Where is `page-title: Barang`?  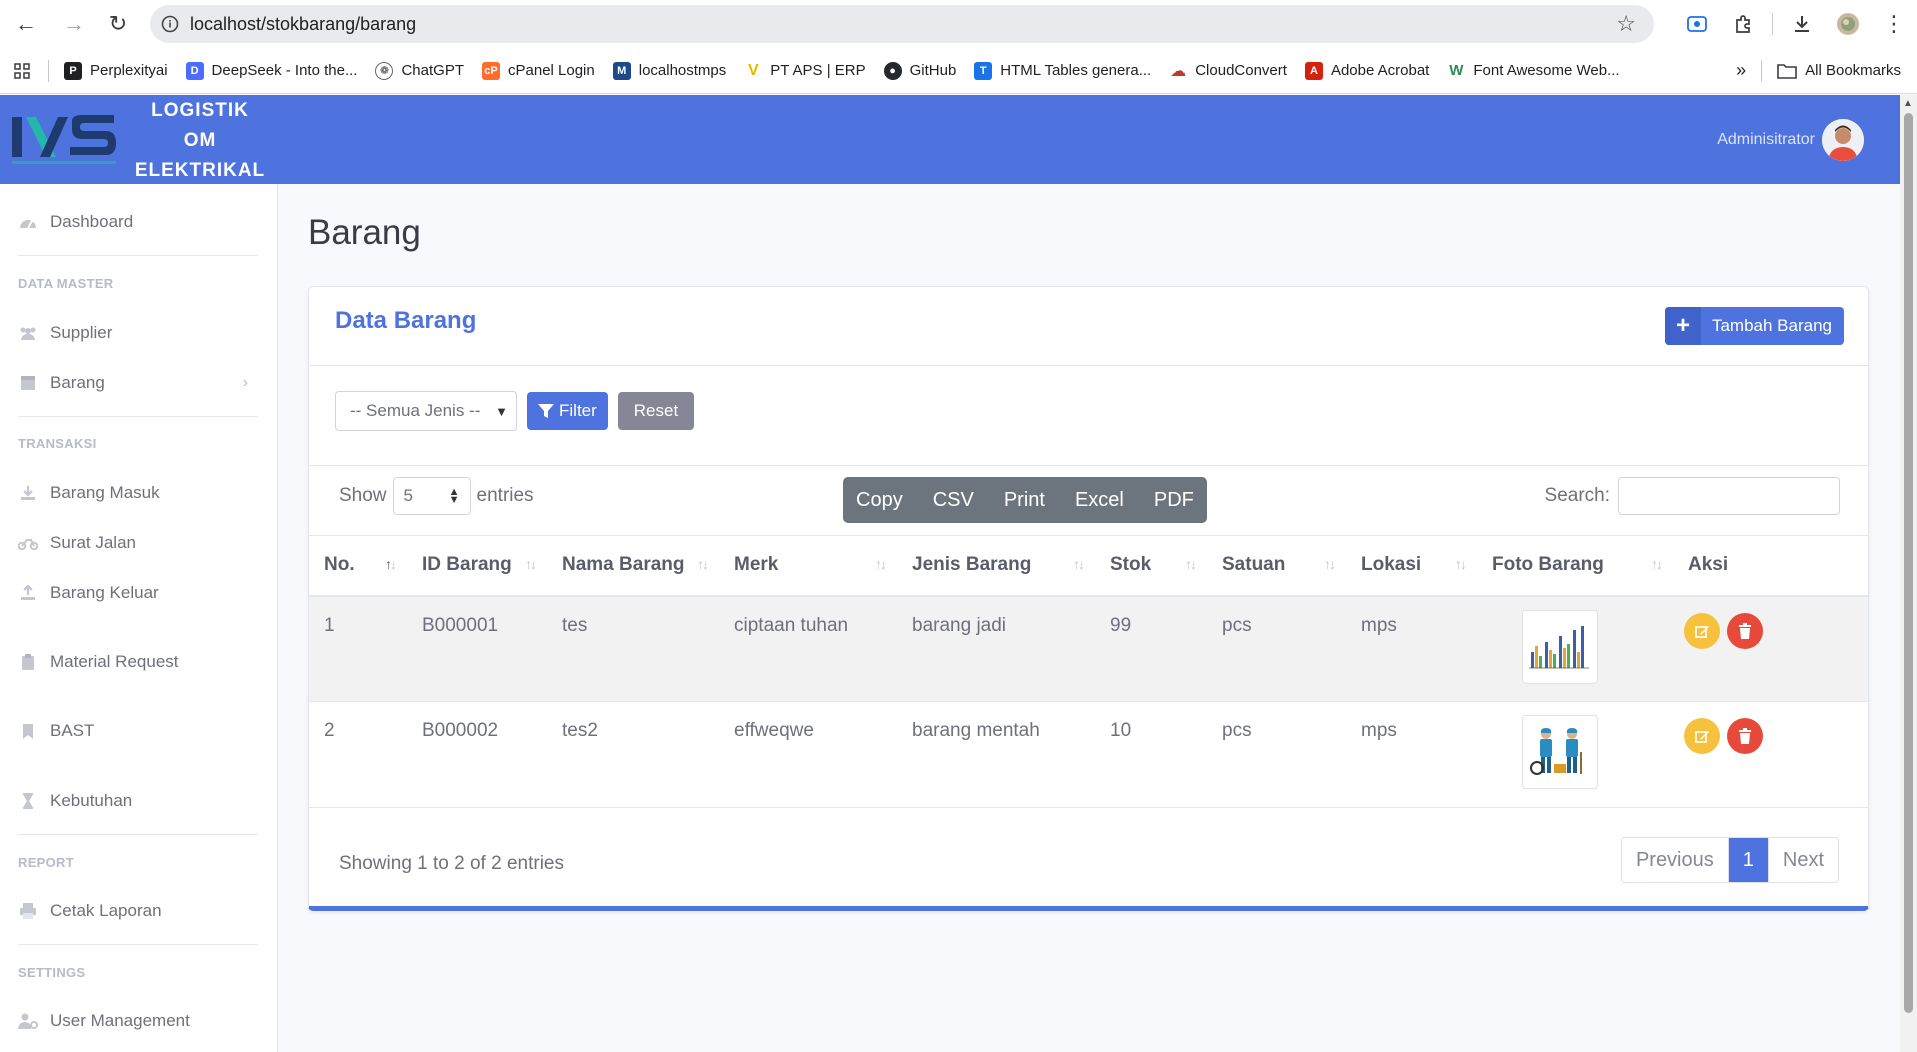
page-title: Barang is located at coordinates (364, 232).